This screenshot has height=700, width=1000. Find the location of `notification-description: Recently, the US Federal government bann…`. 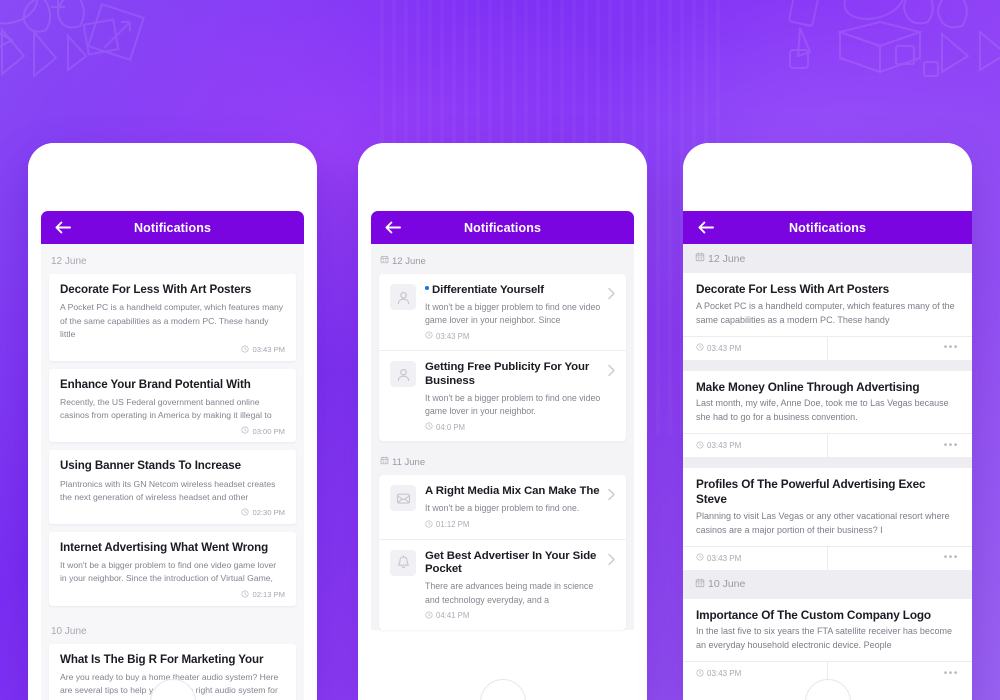

notification-description: Recently, the US Federal government bann… is located at coordinates (166, 409).